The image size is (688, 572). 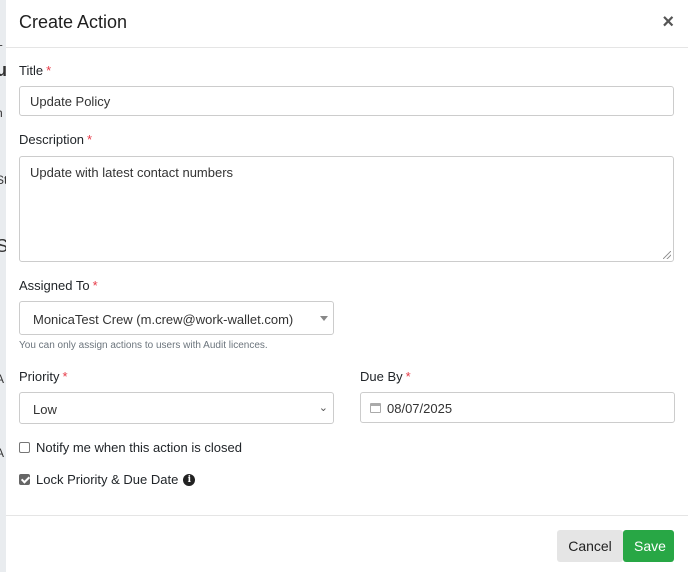 I want to click on background-text: L, so click(x=1, y=42).